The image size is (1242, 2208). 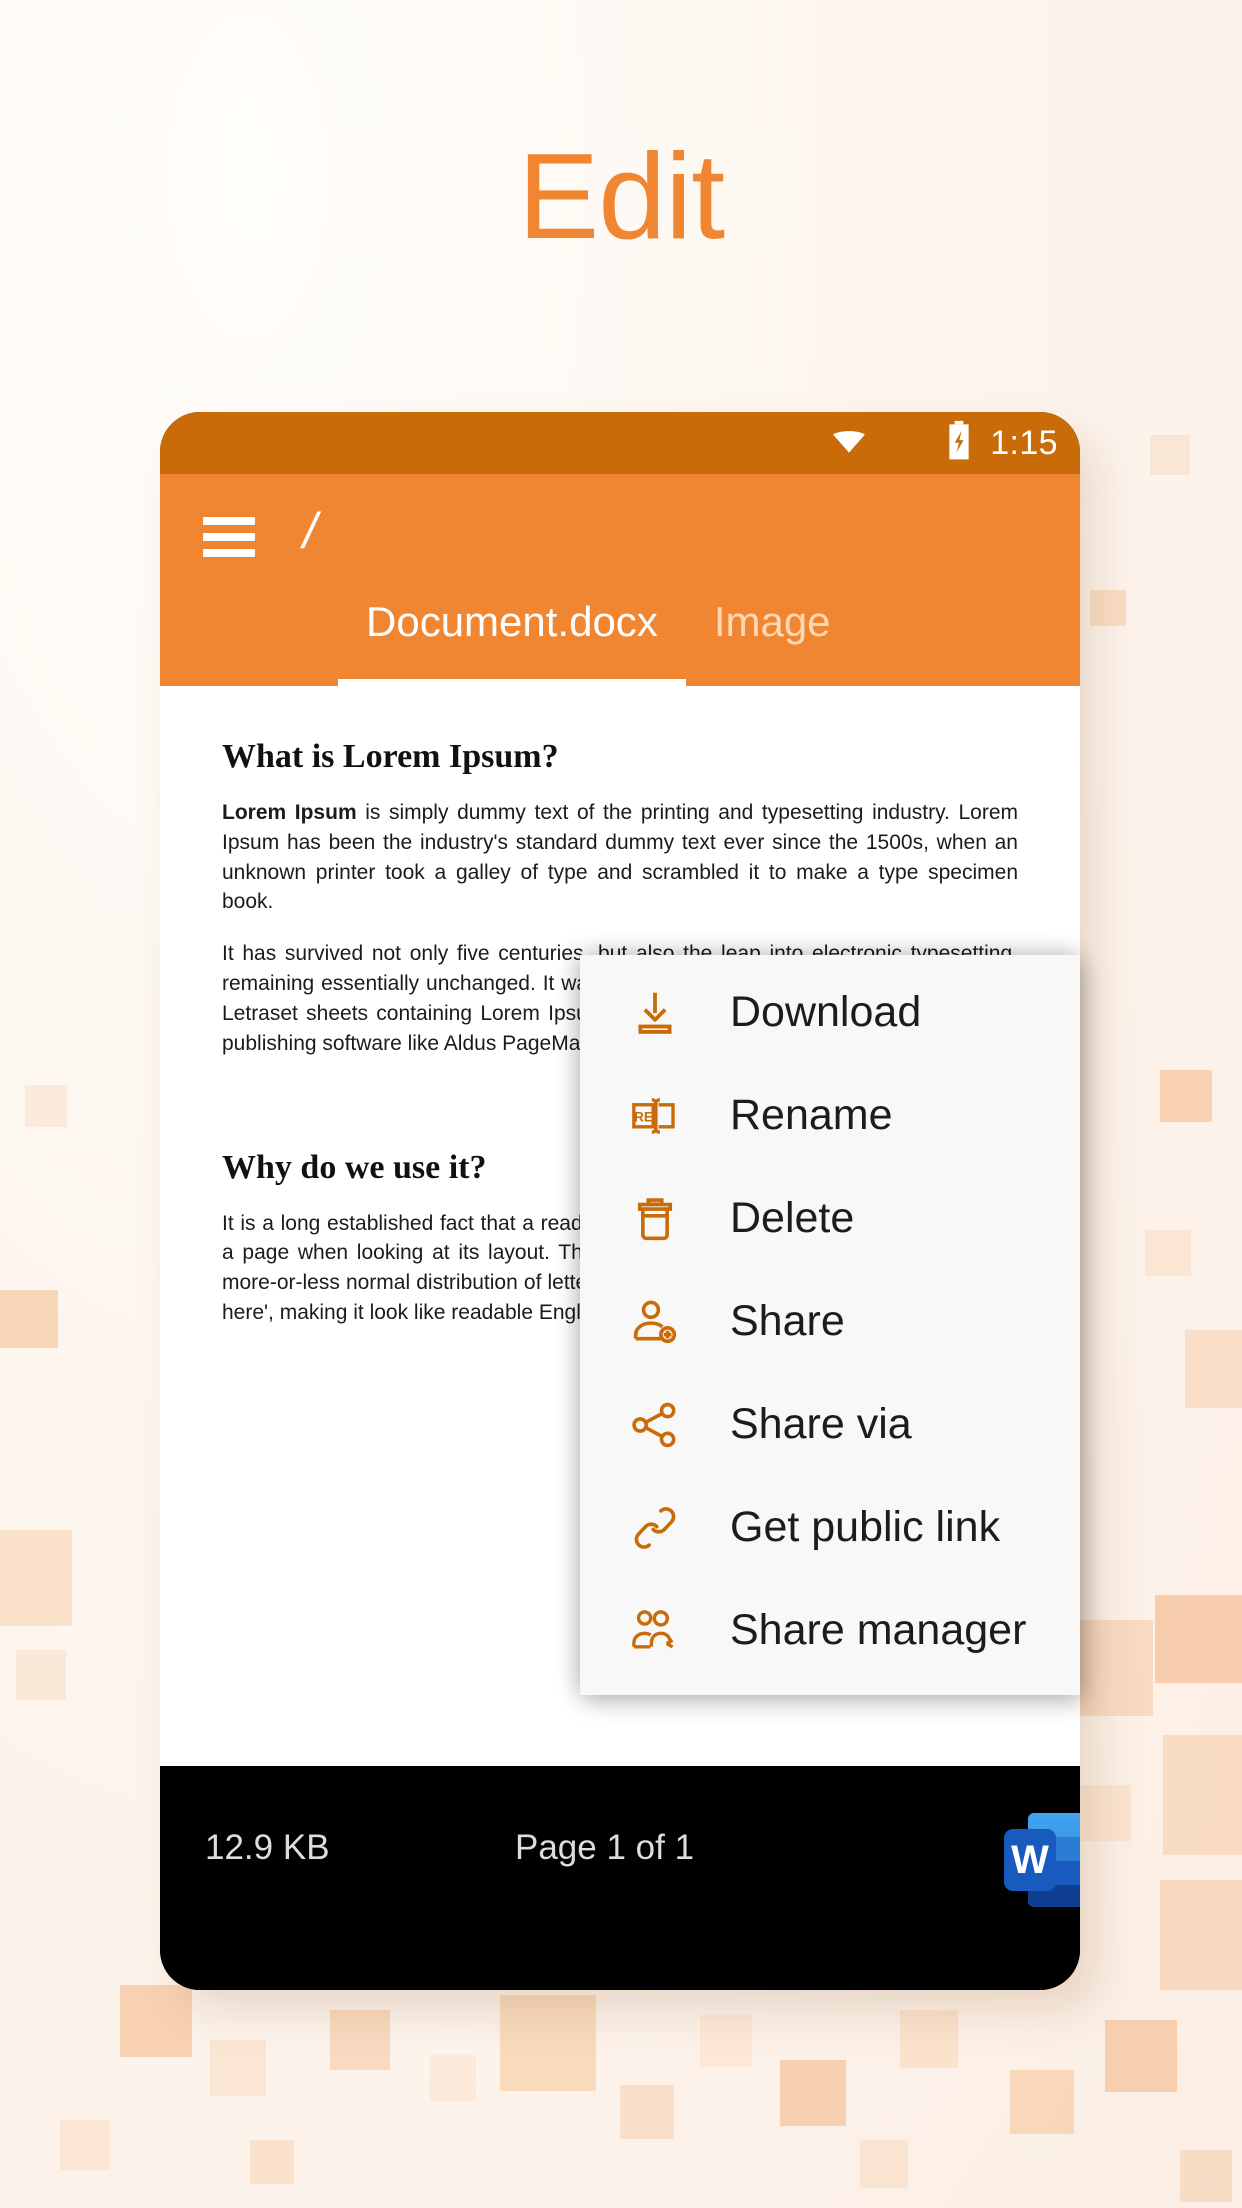 What do you see at coordinates (772, 621) in the screenshot?
I see `tab-label: Image` at bounding box center [772, 621].